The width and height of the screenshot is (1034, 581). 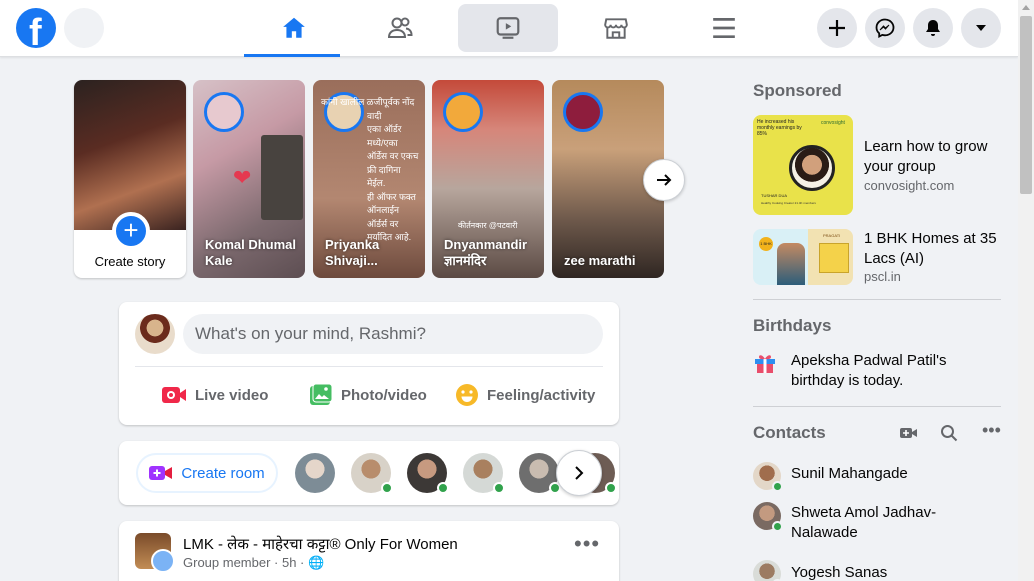 What do you see at coordinates (508, 28) in the screenshot?
I see `tab-watch` at bounding box center [508, 28].